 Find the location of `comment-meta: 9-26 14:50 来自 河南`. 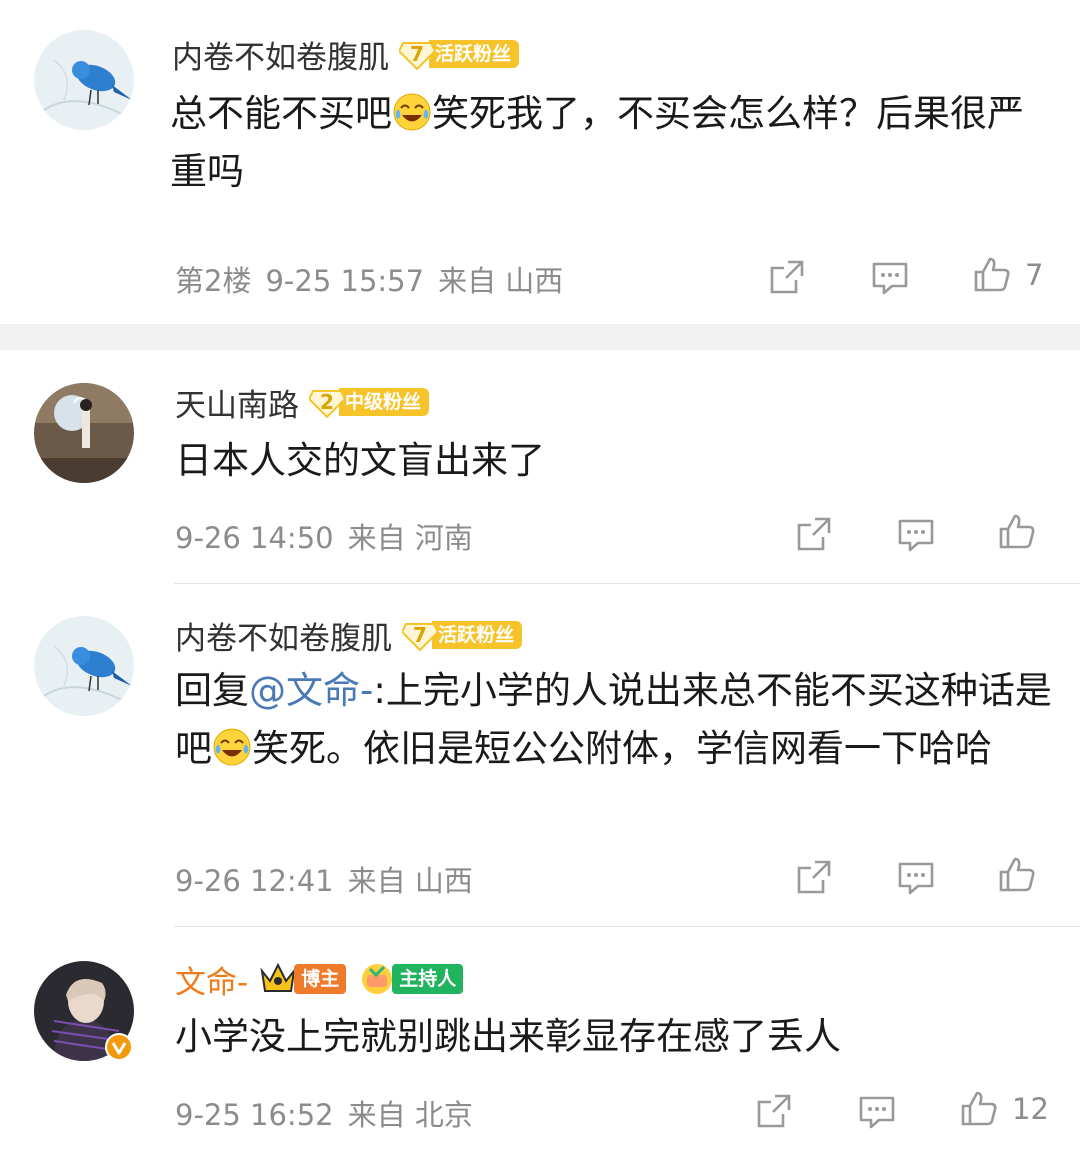

comment-meta: 9-26 14:50 来自 河南 is located at coordinates (331, 536).